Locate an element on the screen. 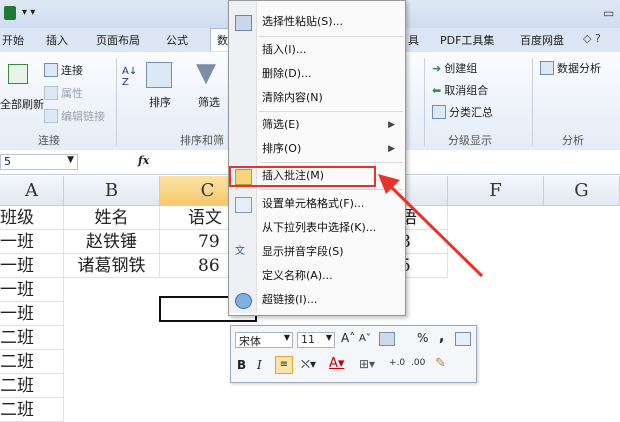 This screenshot has height=422, width=620. data-analysis-button: 数据分析 is located at coordinates (570, 68).